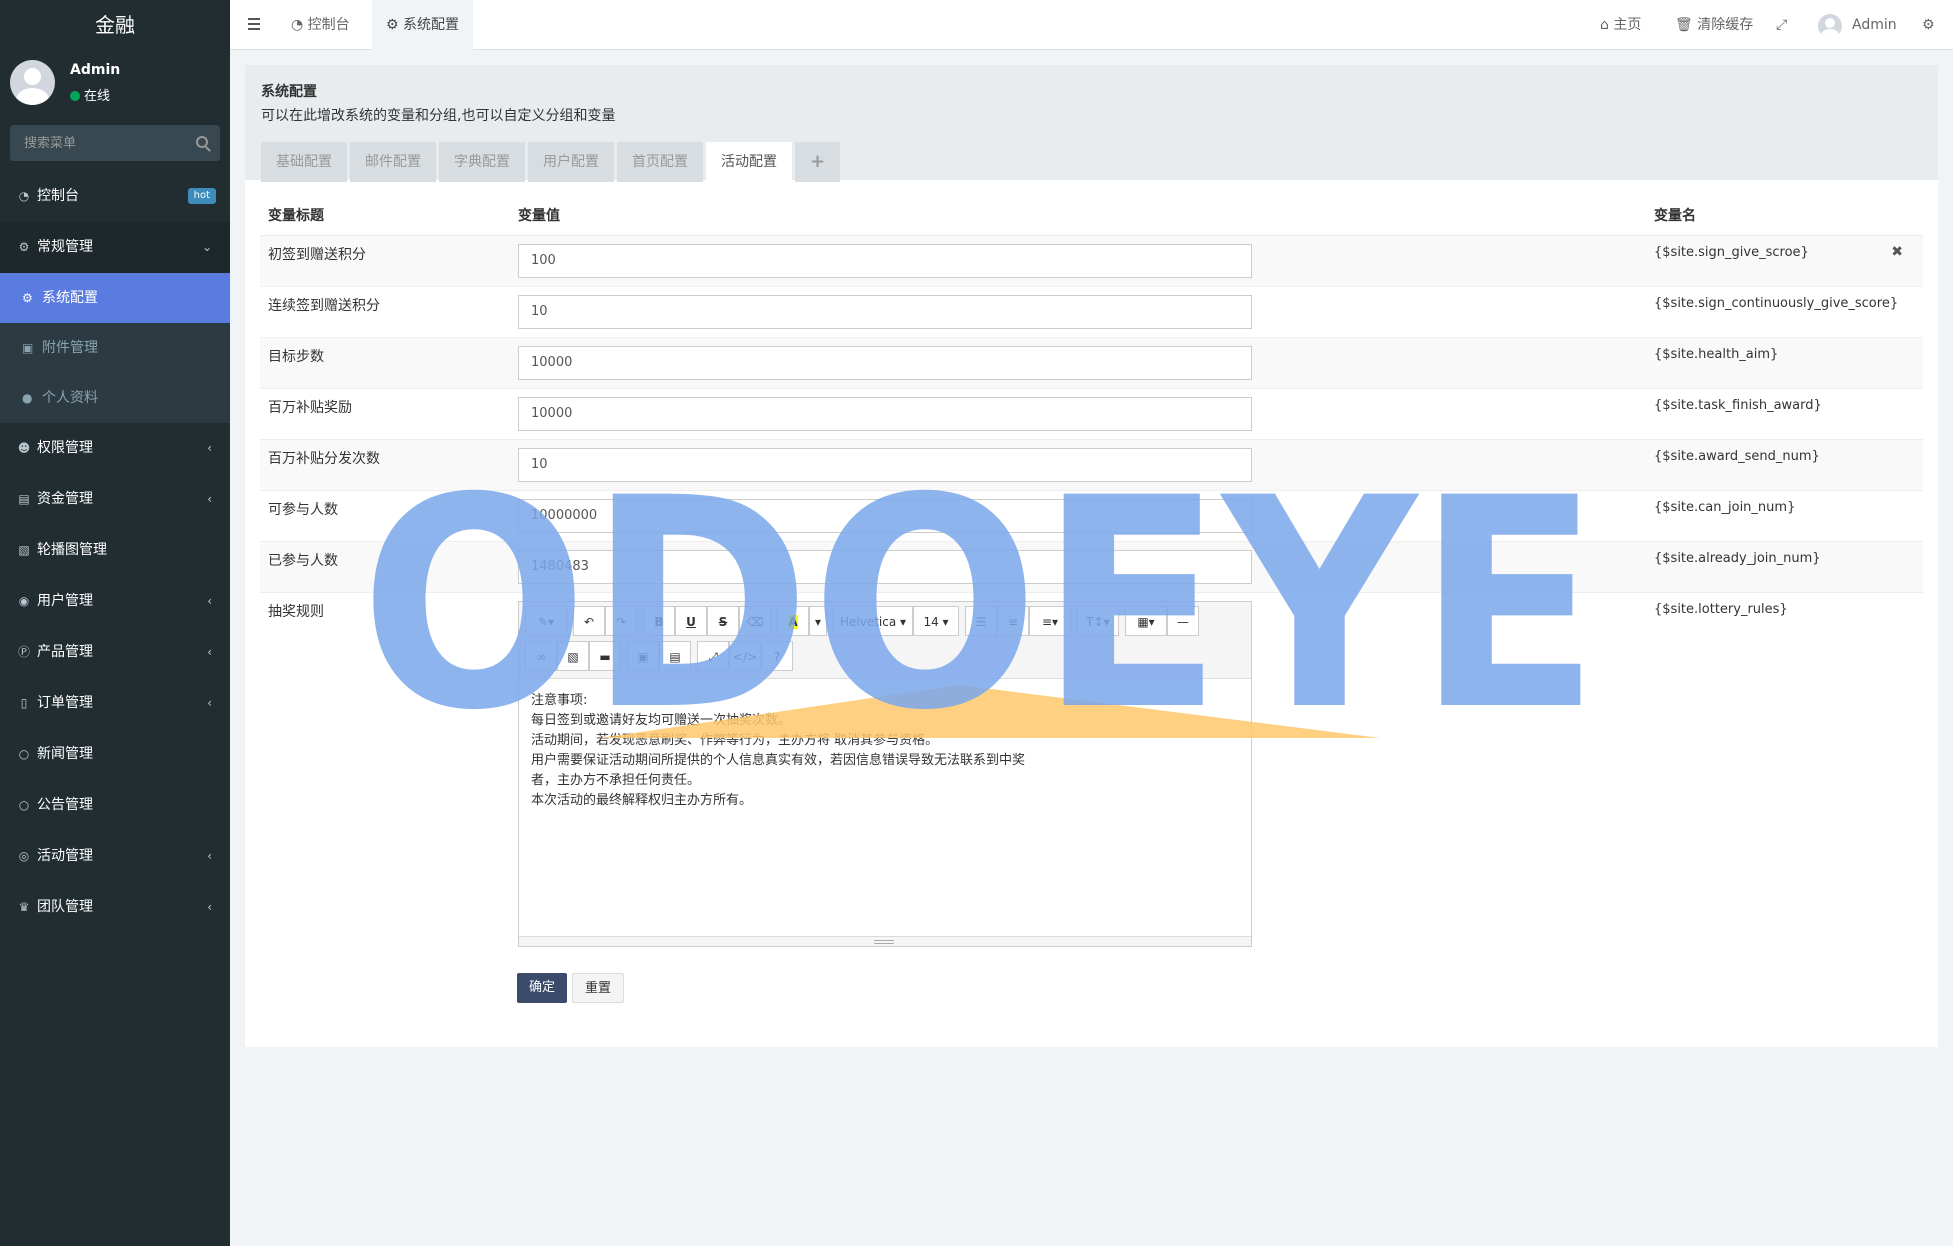  I want to click on variable-name: {$site.already_join_num}, so click(1737, 558).